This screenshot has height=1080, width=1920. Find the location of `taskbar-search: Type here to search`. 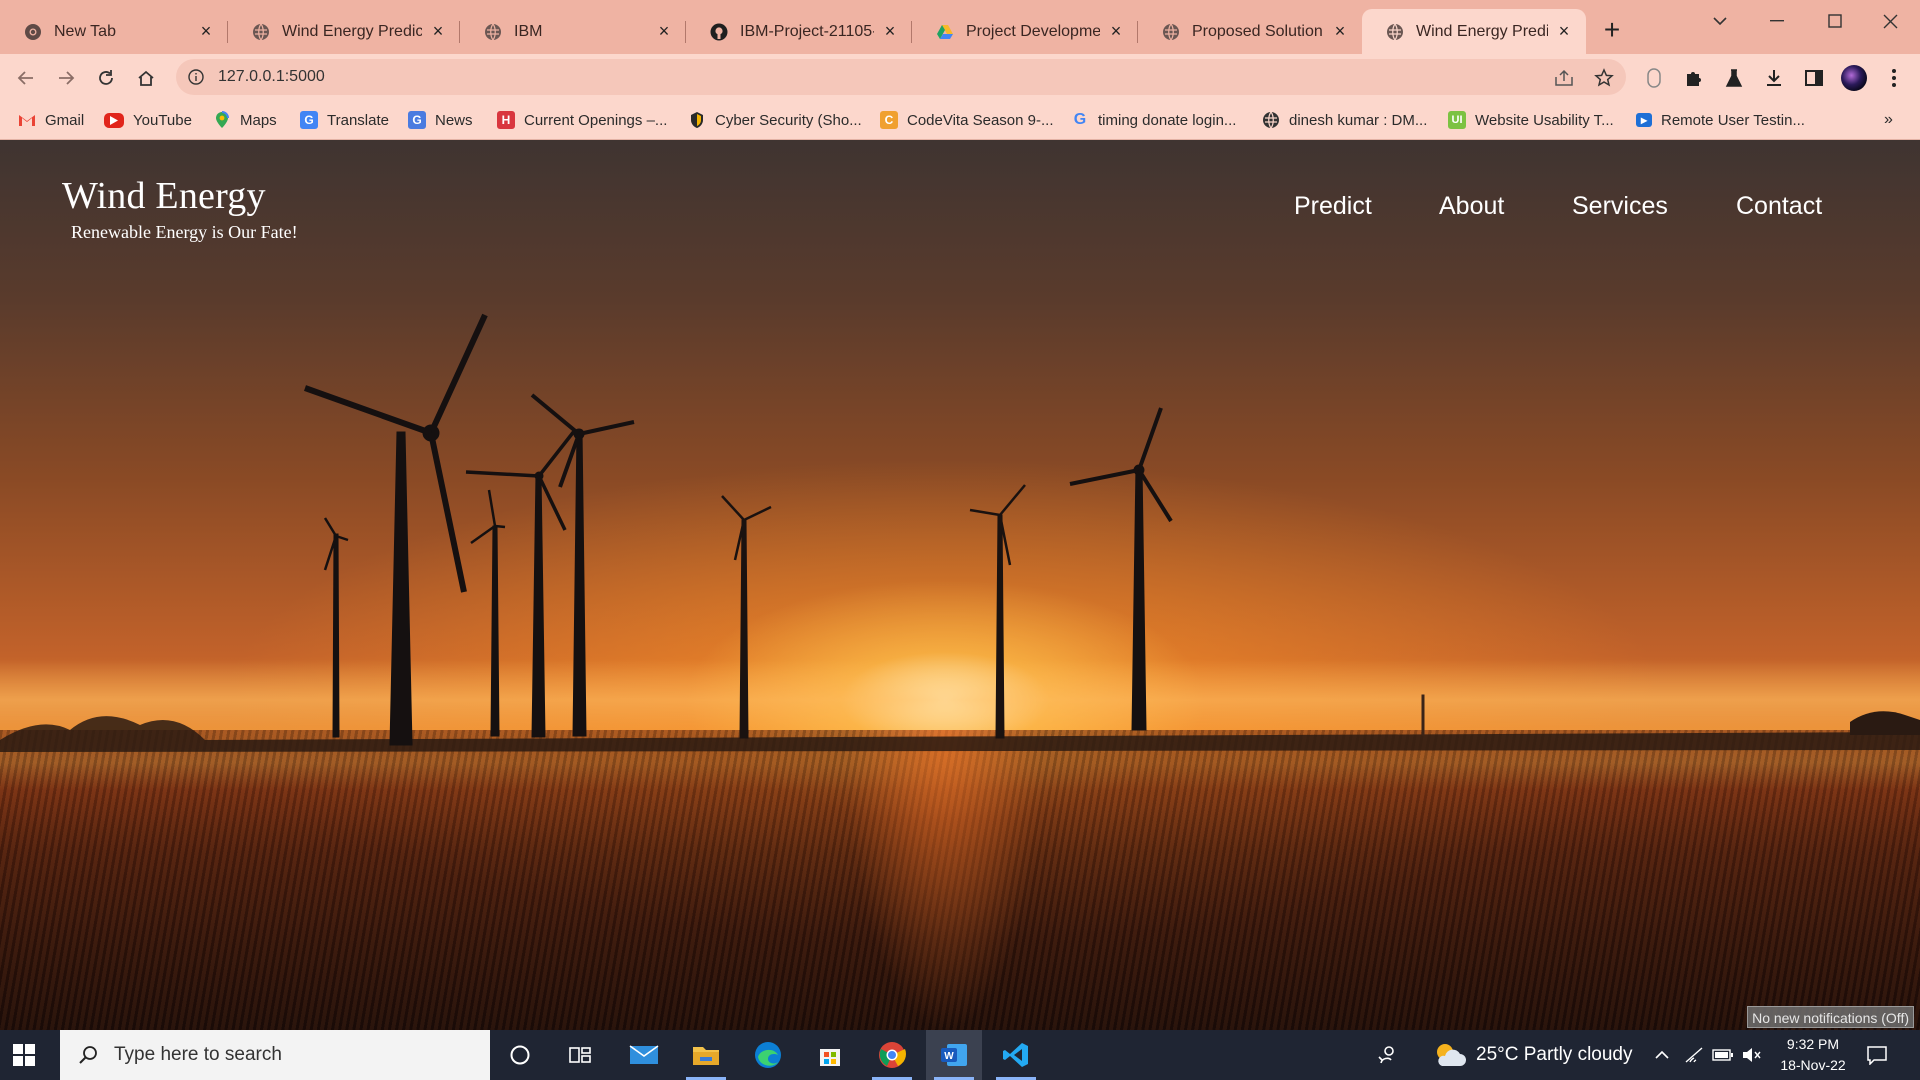

taskbar-search: Type here to search is located at coordinates (275, 1055).